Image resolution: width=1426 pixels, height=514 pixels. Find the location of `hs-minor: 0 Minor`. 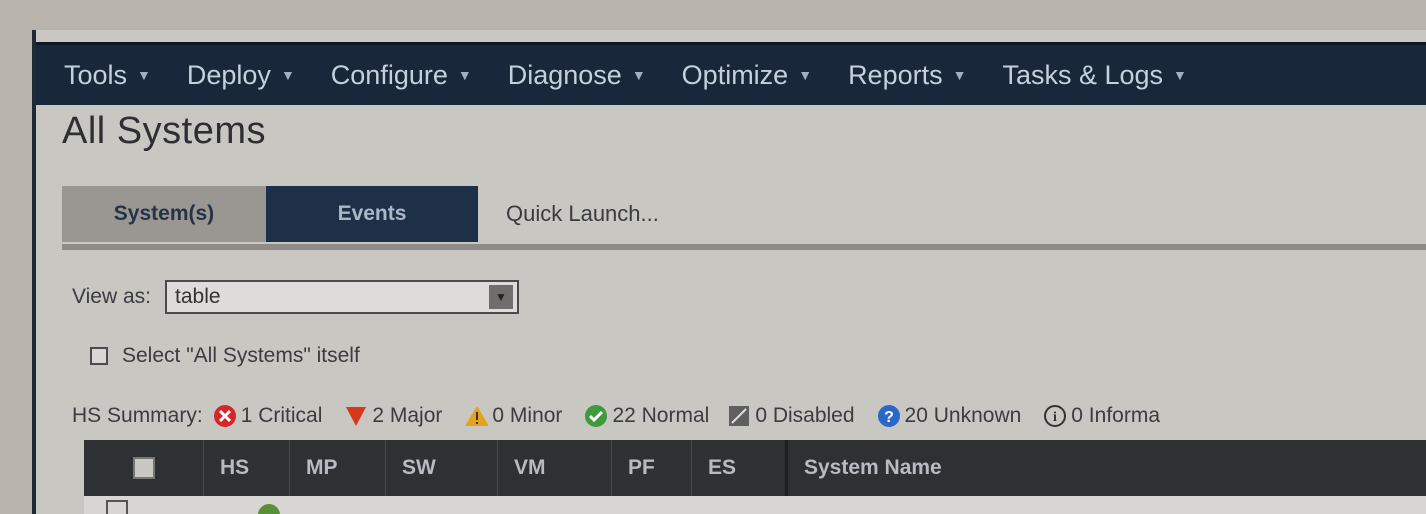

hs-minor: 0 Minor is located at coordinates (513, 416).